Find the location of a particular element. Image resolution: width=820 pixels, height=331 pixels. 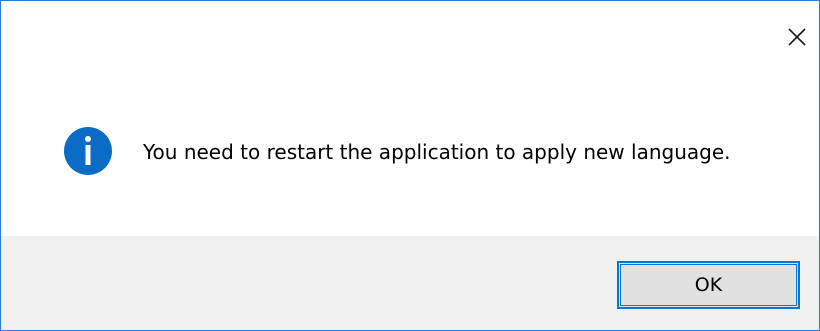

close-icon is located at coordinates (797, 37).